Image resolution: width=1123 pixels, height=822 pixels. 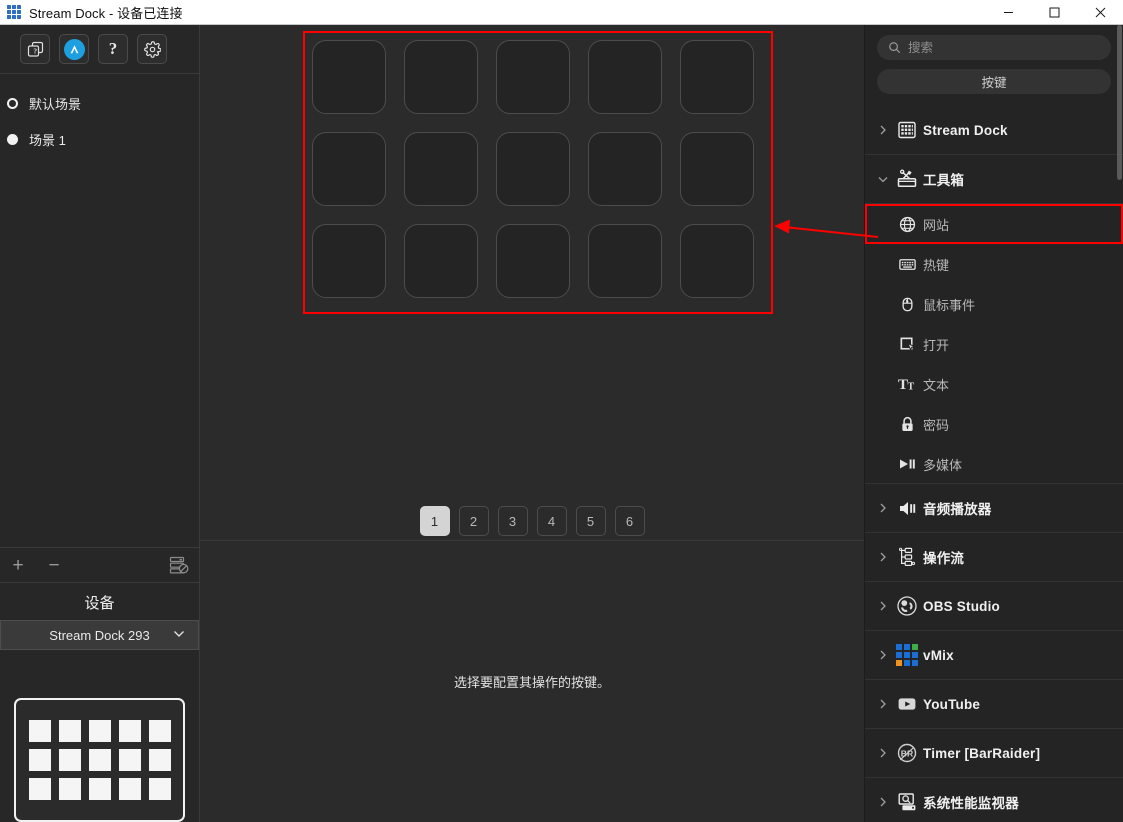 What do you see at coordinates (99, 565) in the screenshot?
I see `scene-actions-bar: + −` at bounding box center [99, 565].